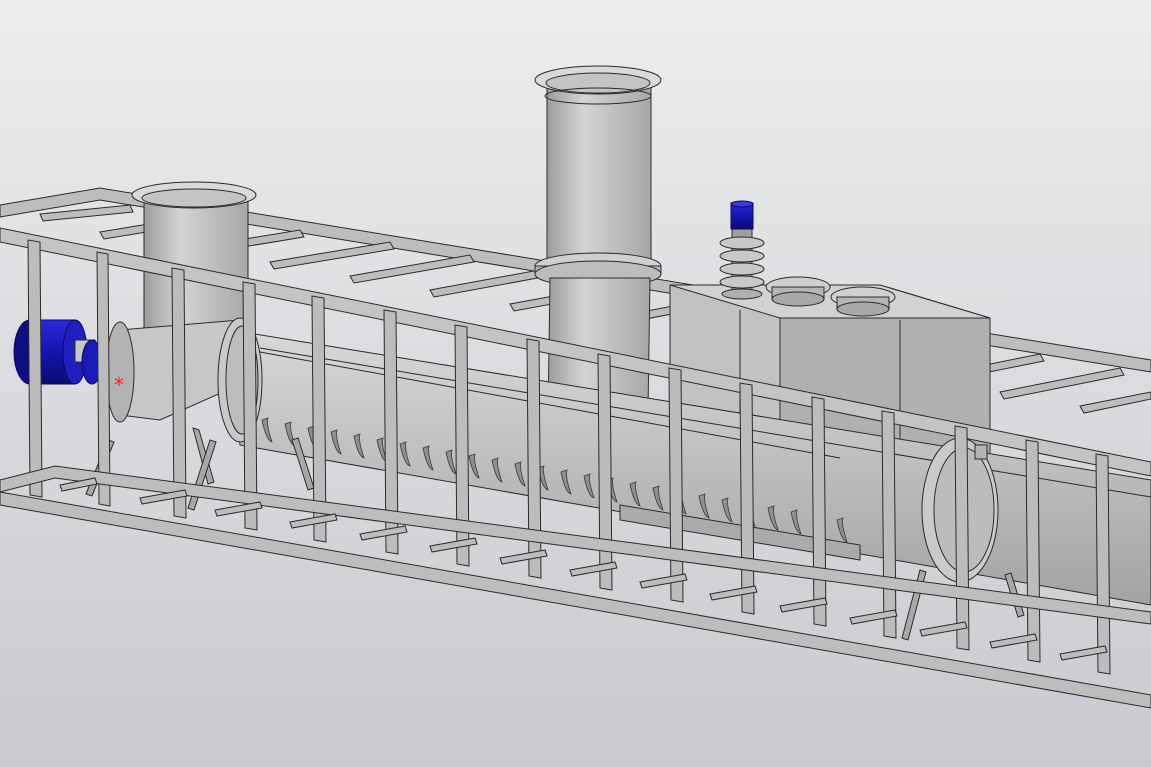  Describe the element at coordinates (742, 215) in the screenshot. I see `sensor-cap-blue` at that location.